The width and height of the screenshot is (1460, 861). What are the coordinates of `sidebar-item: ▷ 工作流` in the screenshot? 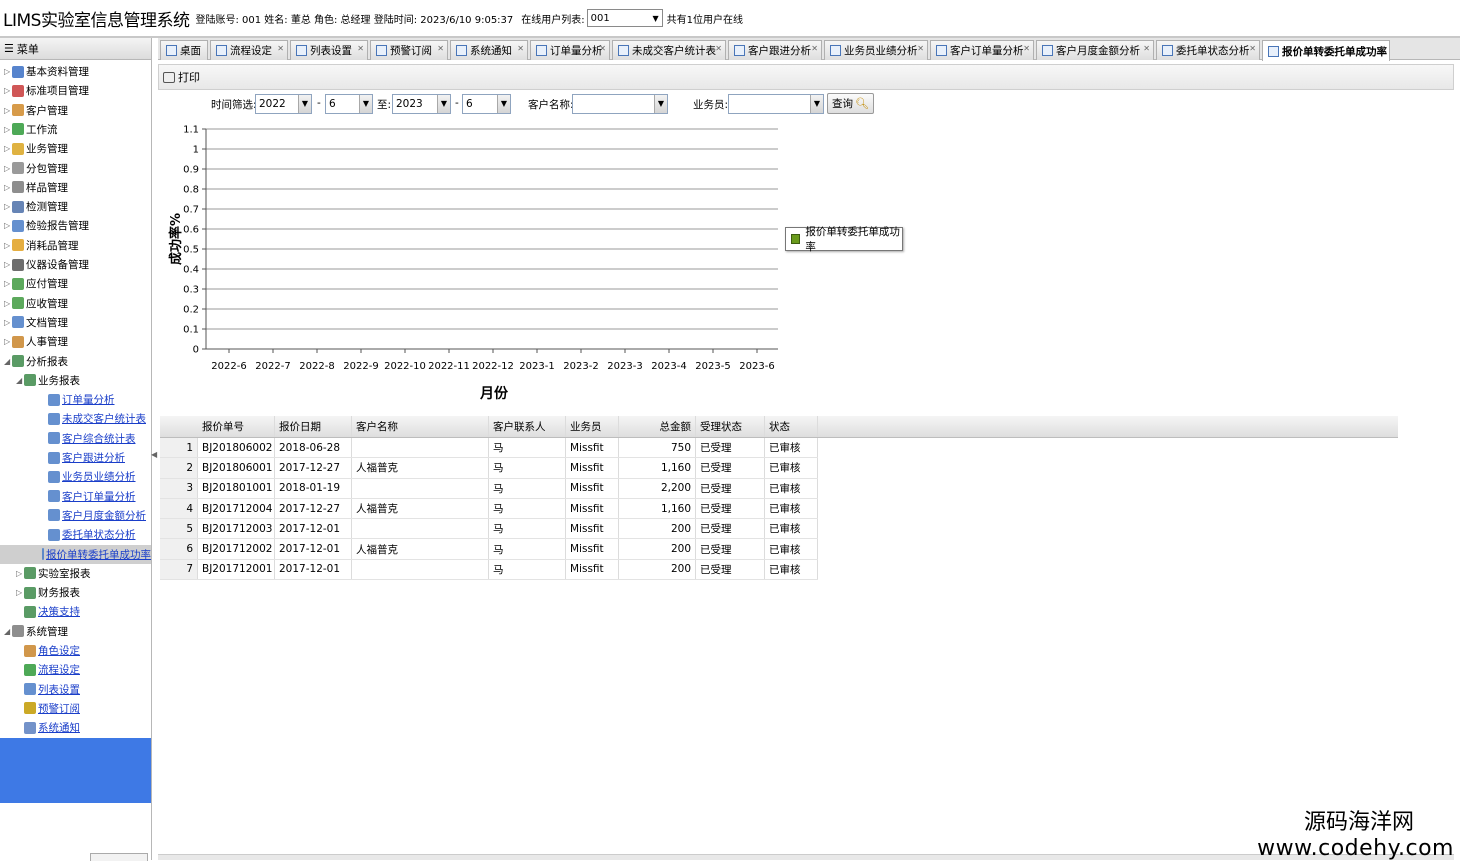 It's located at (75, 129).